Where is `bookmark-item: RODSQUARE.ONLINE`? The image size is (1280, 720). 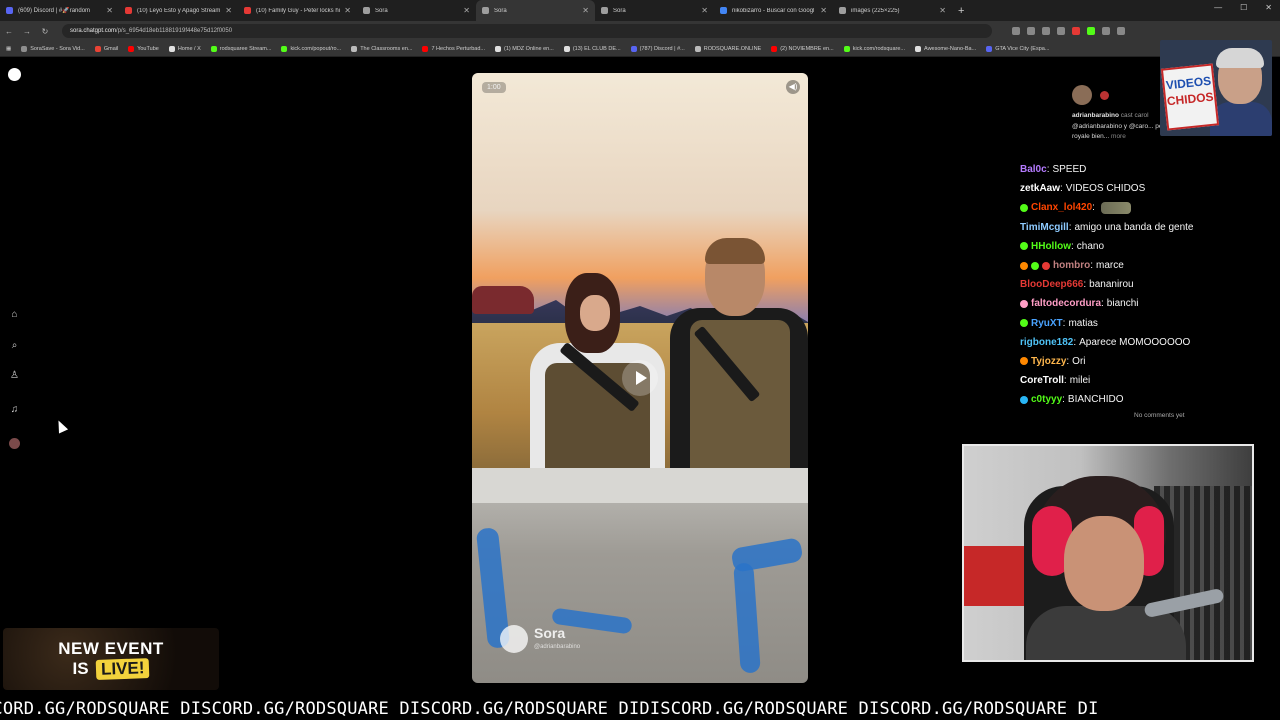
bookmark-item: RODSQUARE.ONLINE is located at coordinates (727, 48).